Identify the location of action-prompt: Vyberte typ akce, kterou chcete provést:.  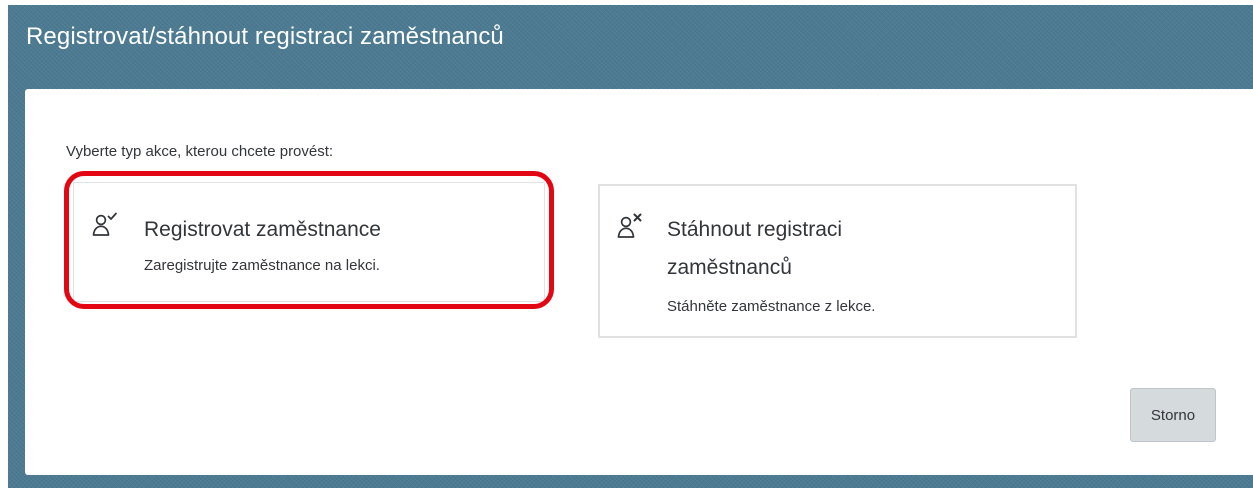
(200, 151).